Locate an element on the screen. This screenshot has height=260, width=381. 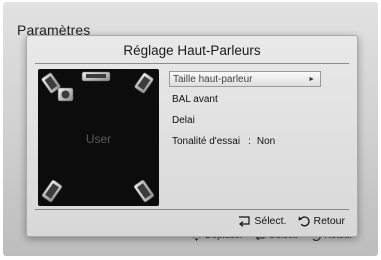
menu-item-label: Tonalité d'essai is located at coordinates (206, 141).